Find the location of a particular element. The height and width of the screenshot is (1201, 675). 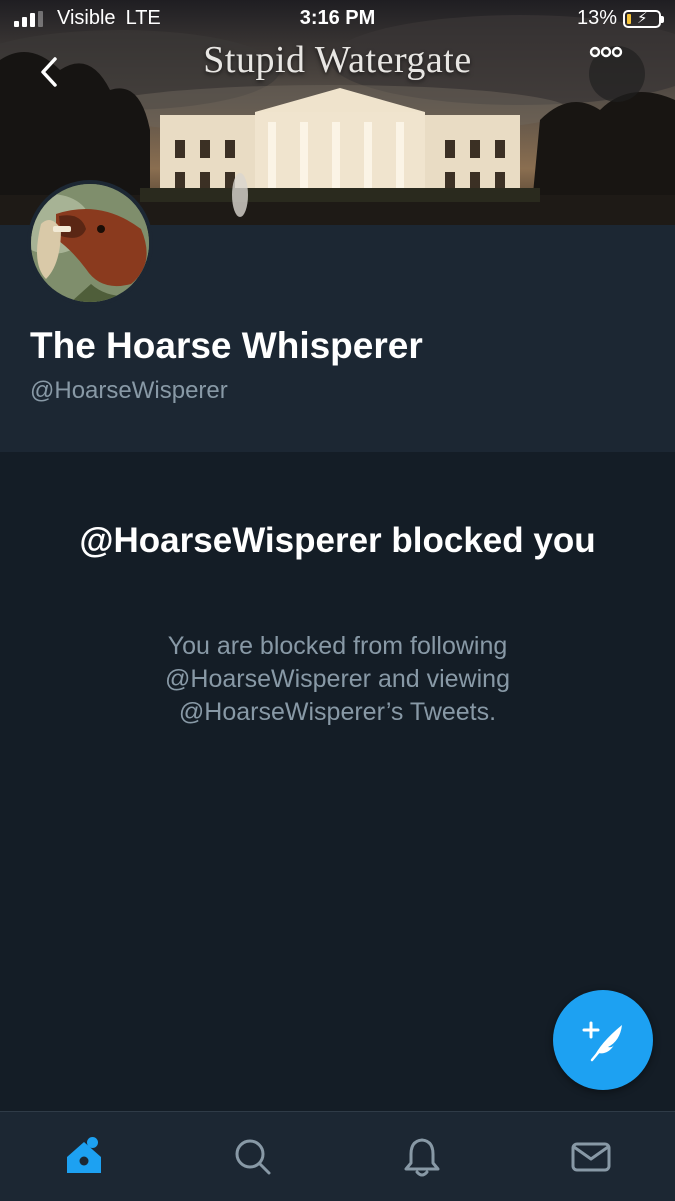

status-bar: Visible LTE 3:16 PM 13% ⚡ is located at coordinates (337, 19).